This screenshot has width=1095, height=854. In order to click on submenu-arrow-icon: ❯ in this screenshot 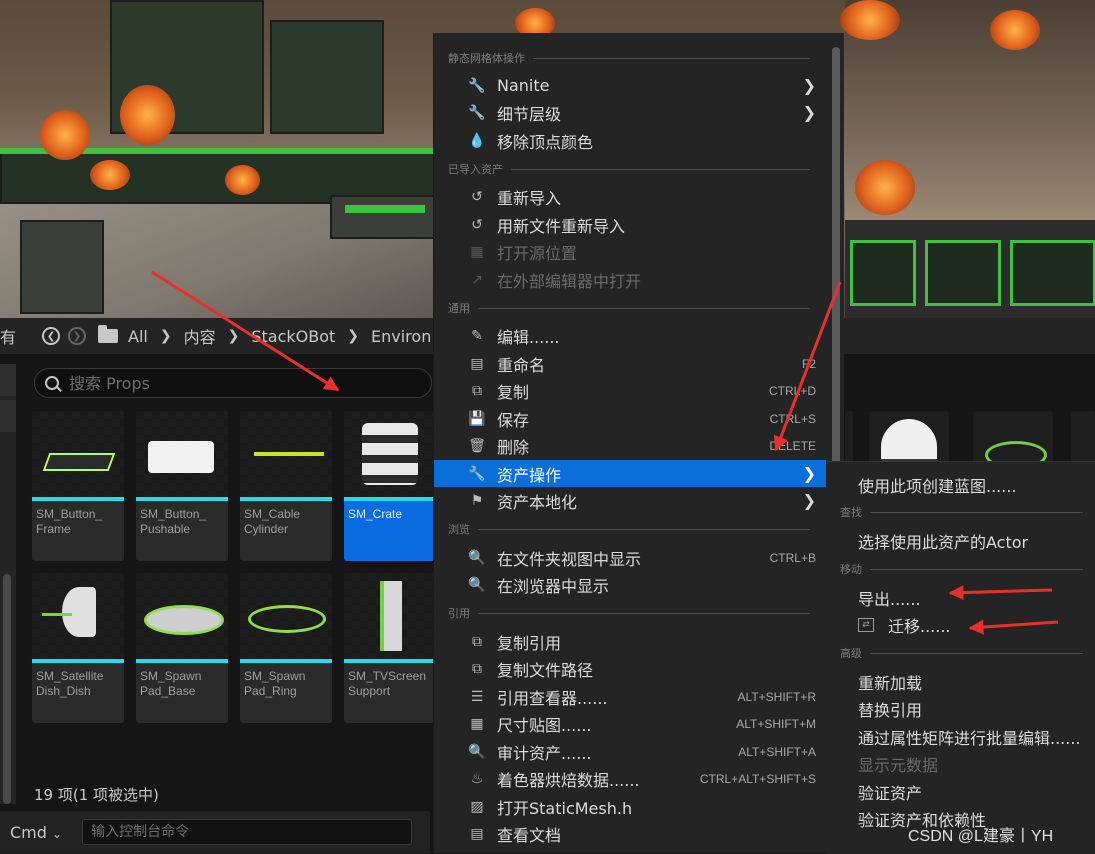, I will do `click(809, 500)`.